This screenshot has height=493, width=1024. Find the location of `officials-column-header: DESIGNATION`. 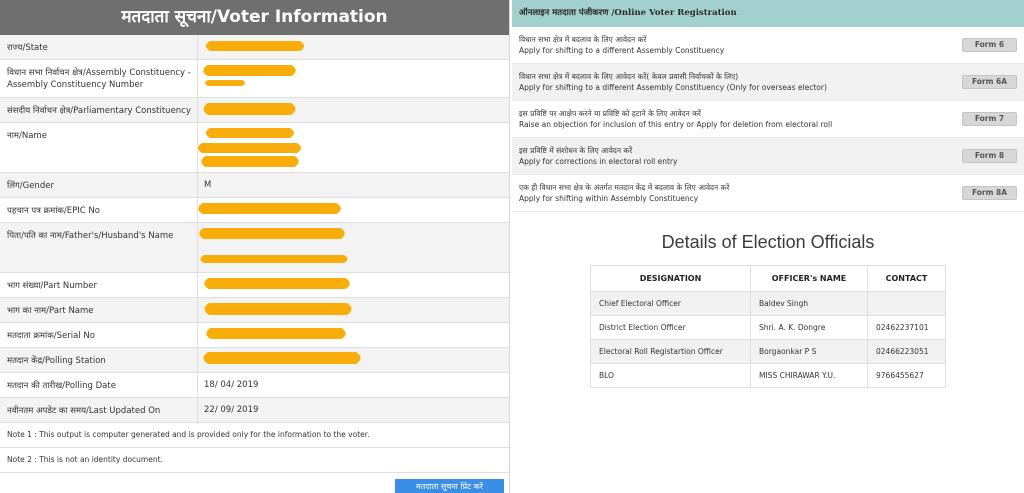

officials-column-header: DESIGNATION is located at coordinates (670, 278).